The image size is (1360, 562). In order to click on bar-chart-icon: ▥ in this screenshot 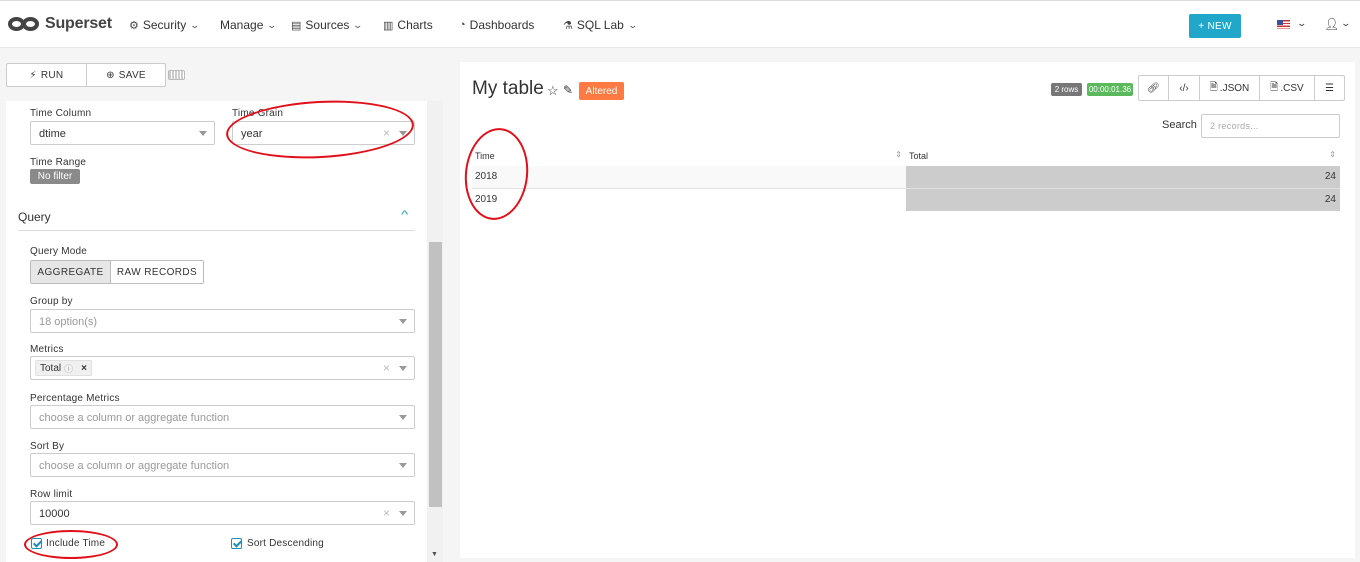, I will do `click(388, 25)`.